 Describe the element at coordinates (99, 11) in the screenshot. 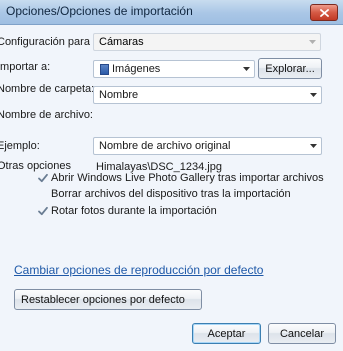

I see `window-title: Opciones/Opciones de importación` at that location.